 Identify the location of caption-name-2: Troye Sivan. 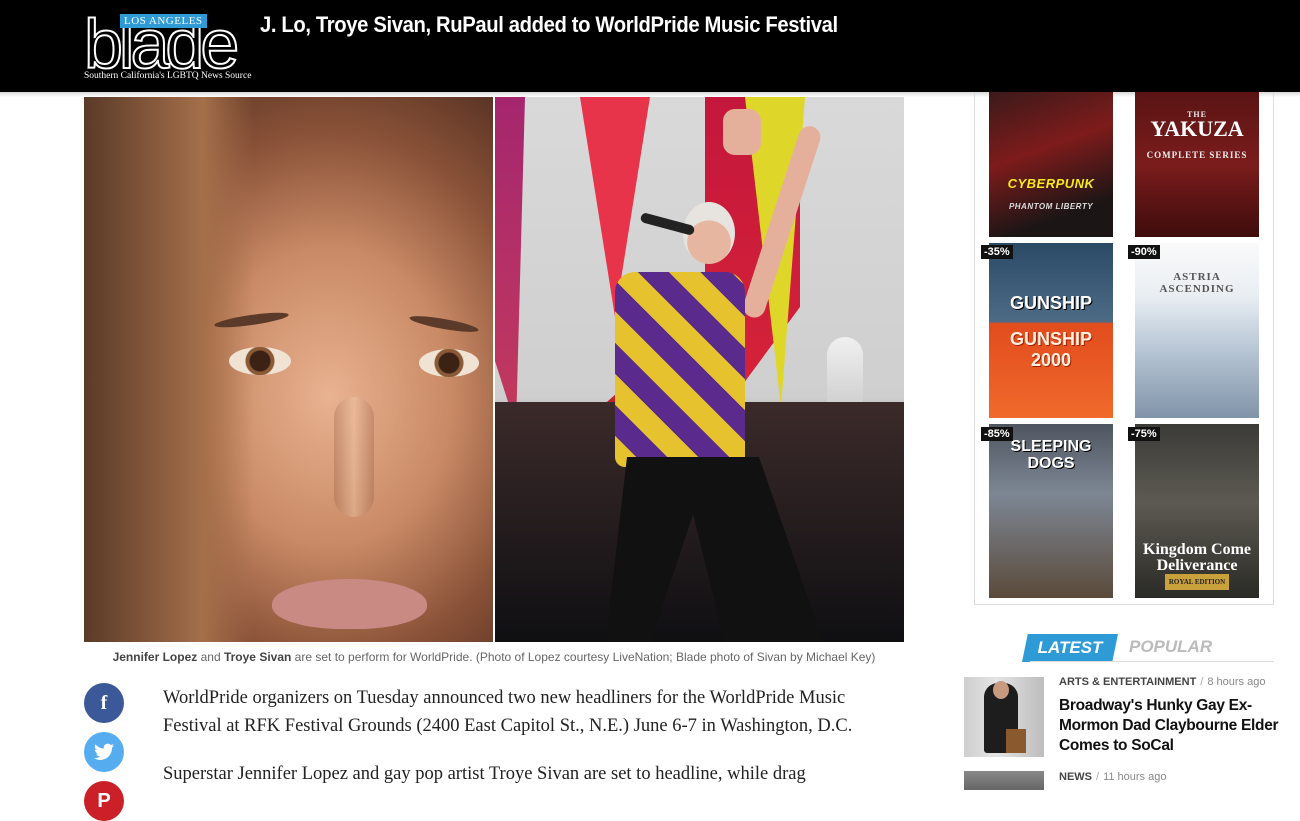
(257, 657).